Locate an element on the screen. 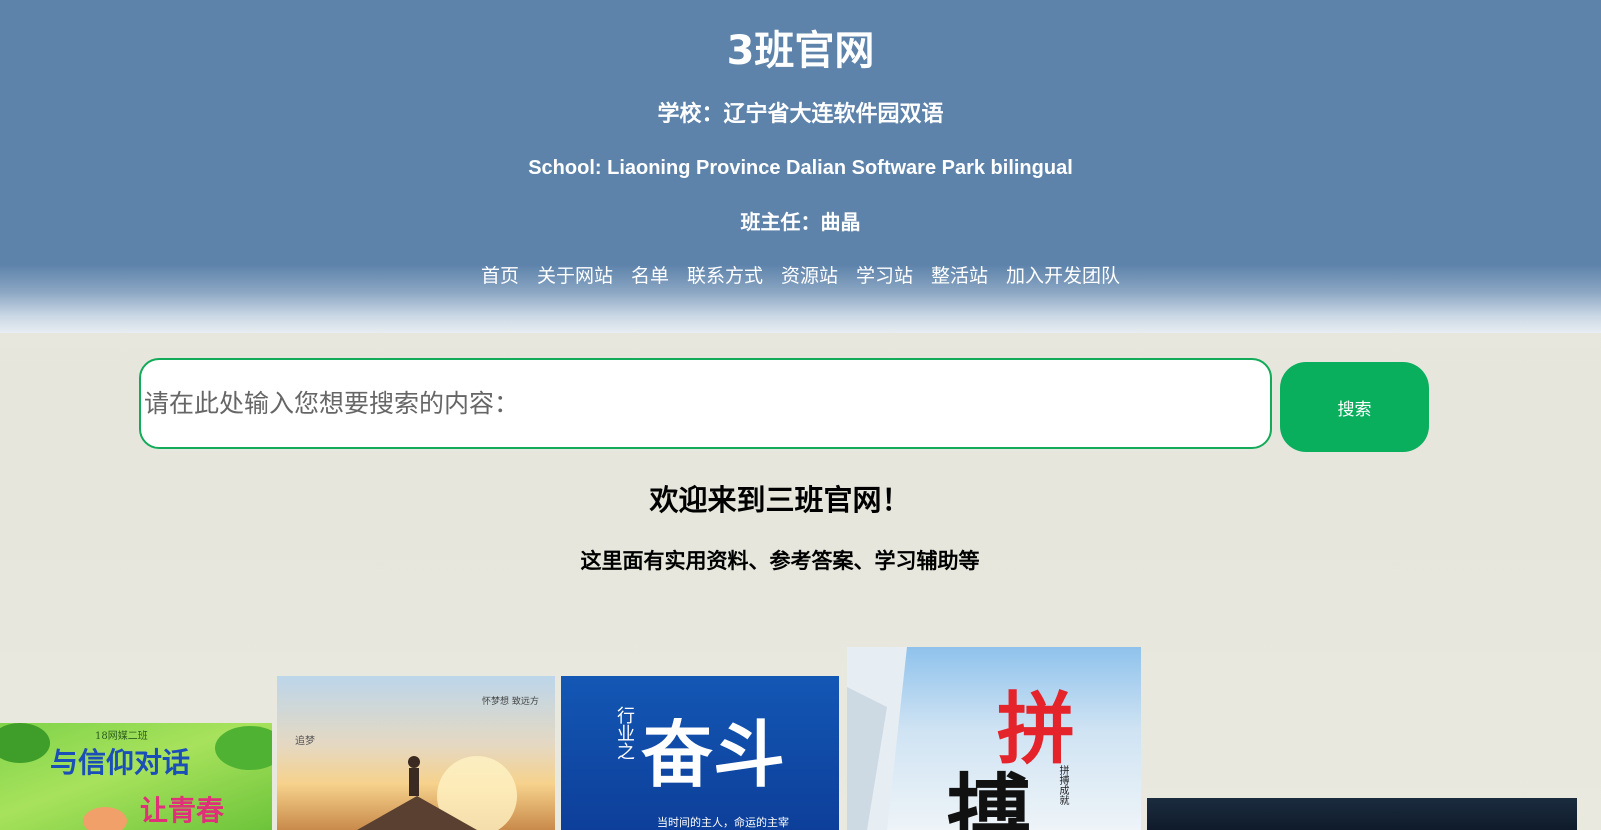 The image size is (1601, 830). main-nav: 首页 关于网站 名单 联系方式 资源站 学习站 整活站 加入开发团队 is located at coordinates (800, 276).